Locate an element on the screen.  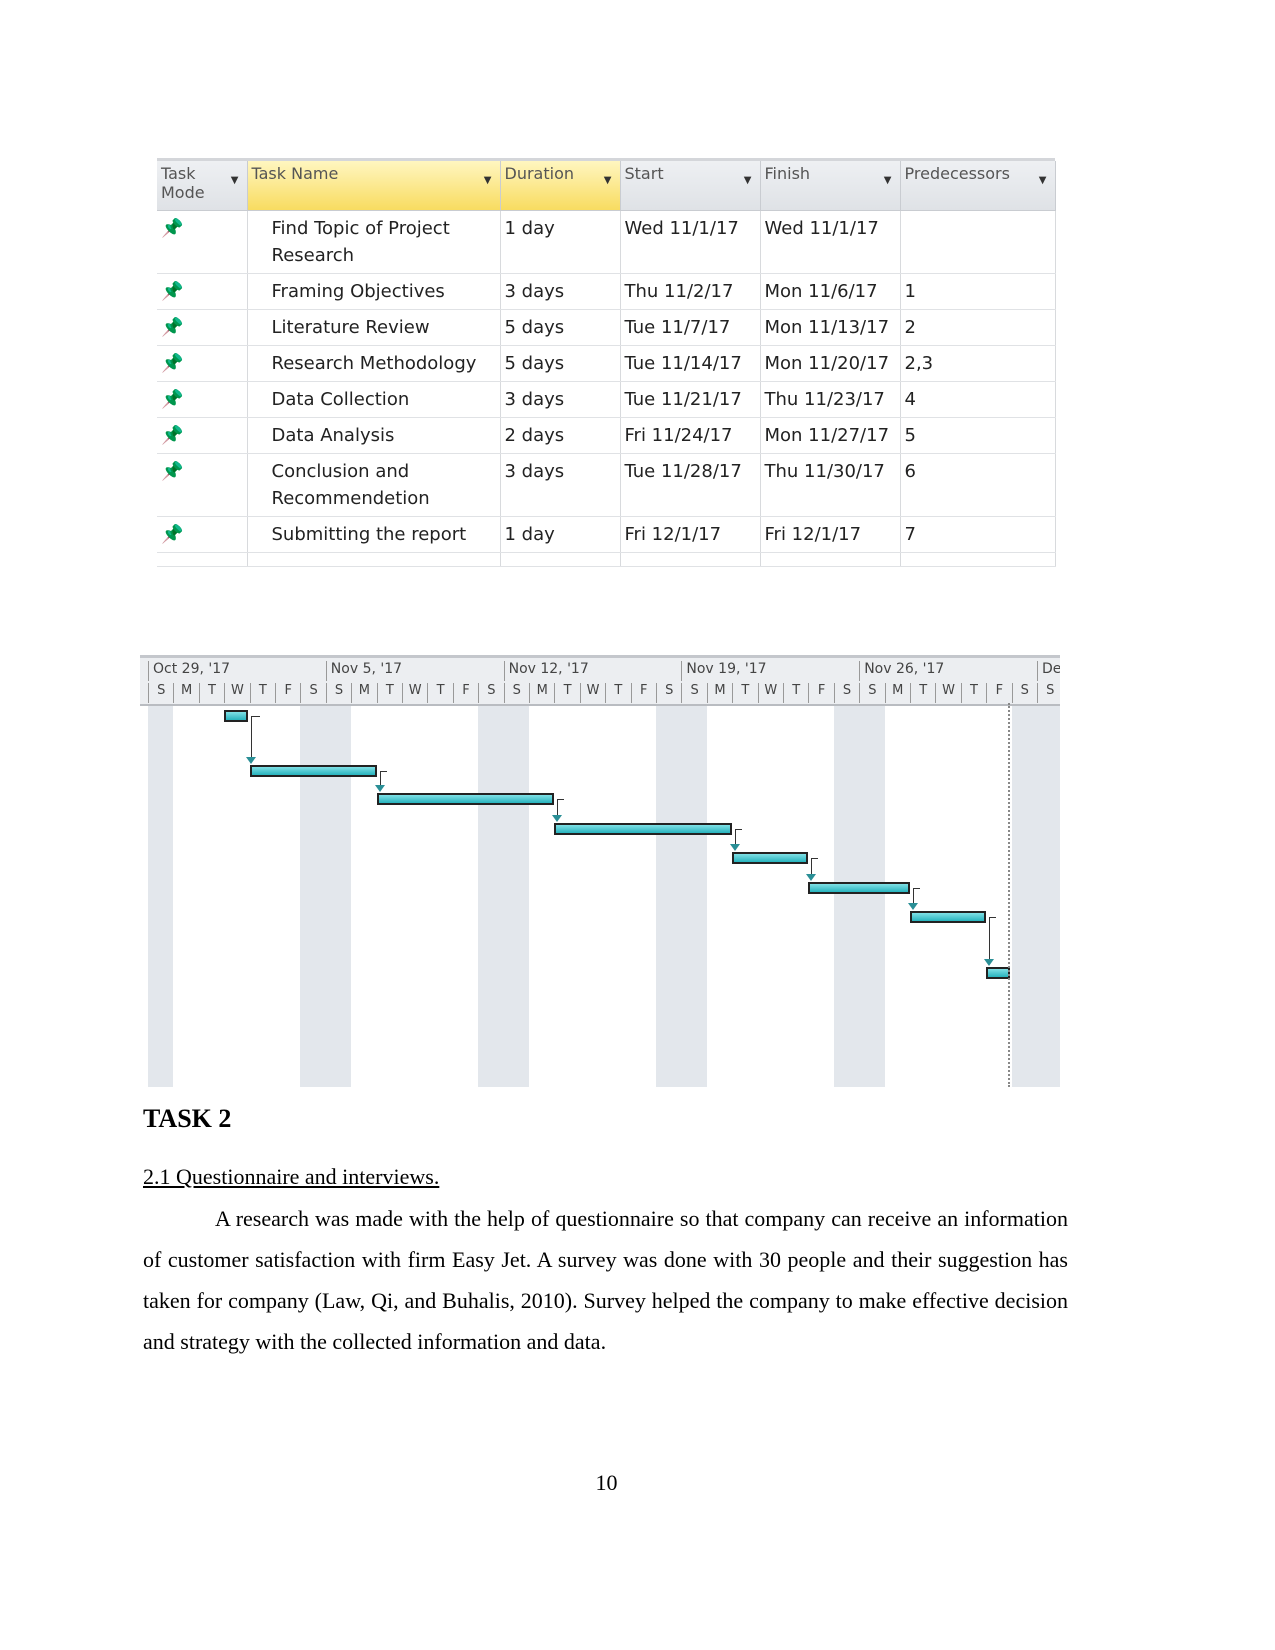
cell-pred is located at coordinates (978, 242).